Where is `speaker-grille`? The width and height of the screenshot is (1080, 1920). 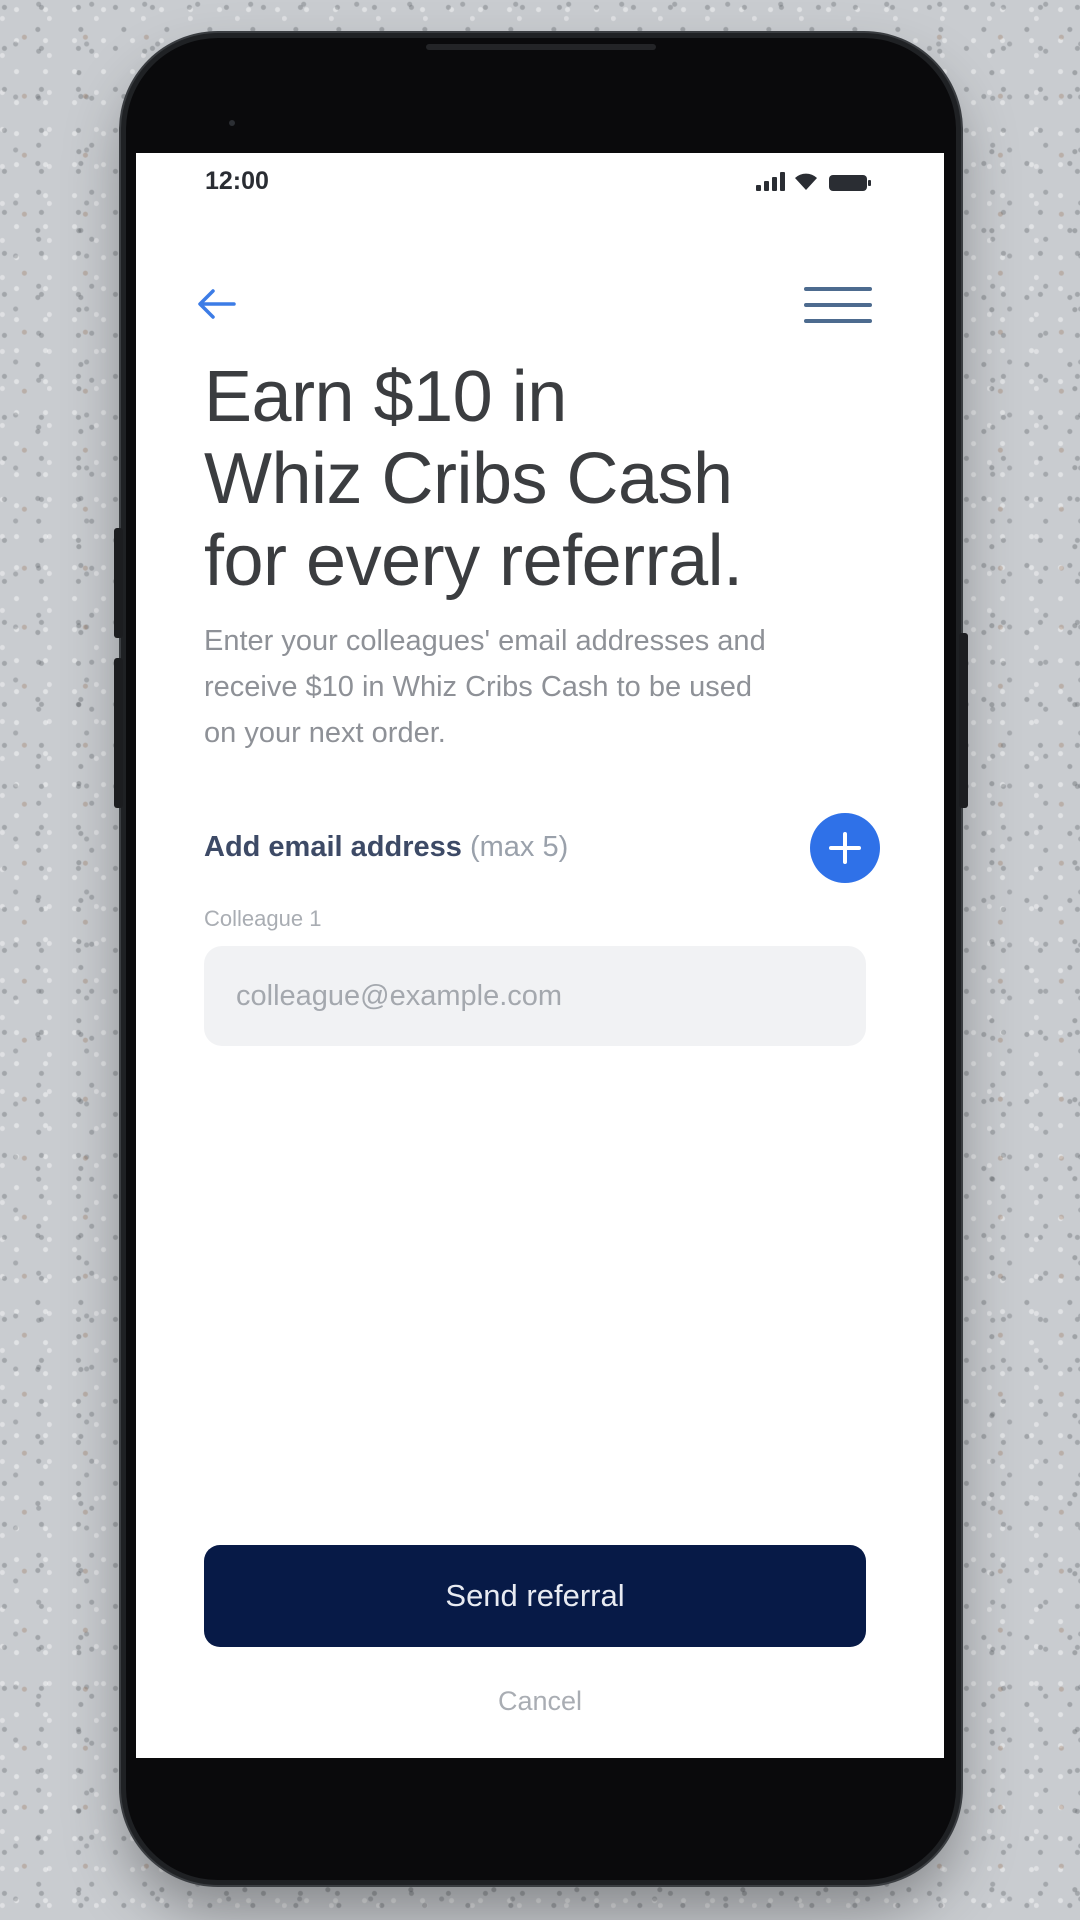 speaker-grille is located at coordinates (541, 47).